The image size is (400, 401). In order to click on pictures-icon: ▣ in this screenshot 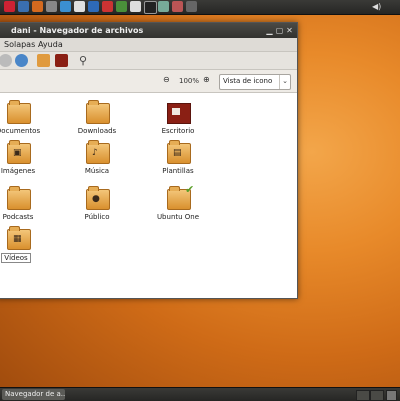, I will do `click(17, 153)`.